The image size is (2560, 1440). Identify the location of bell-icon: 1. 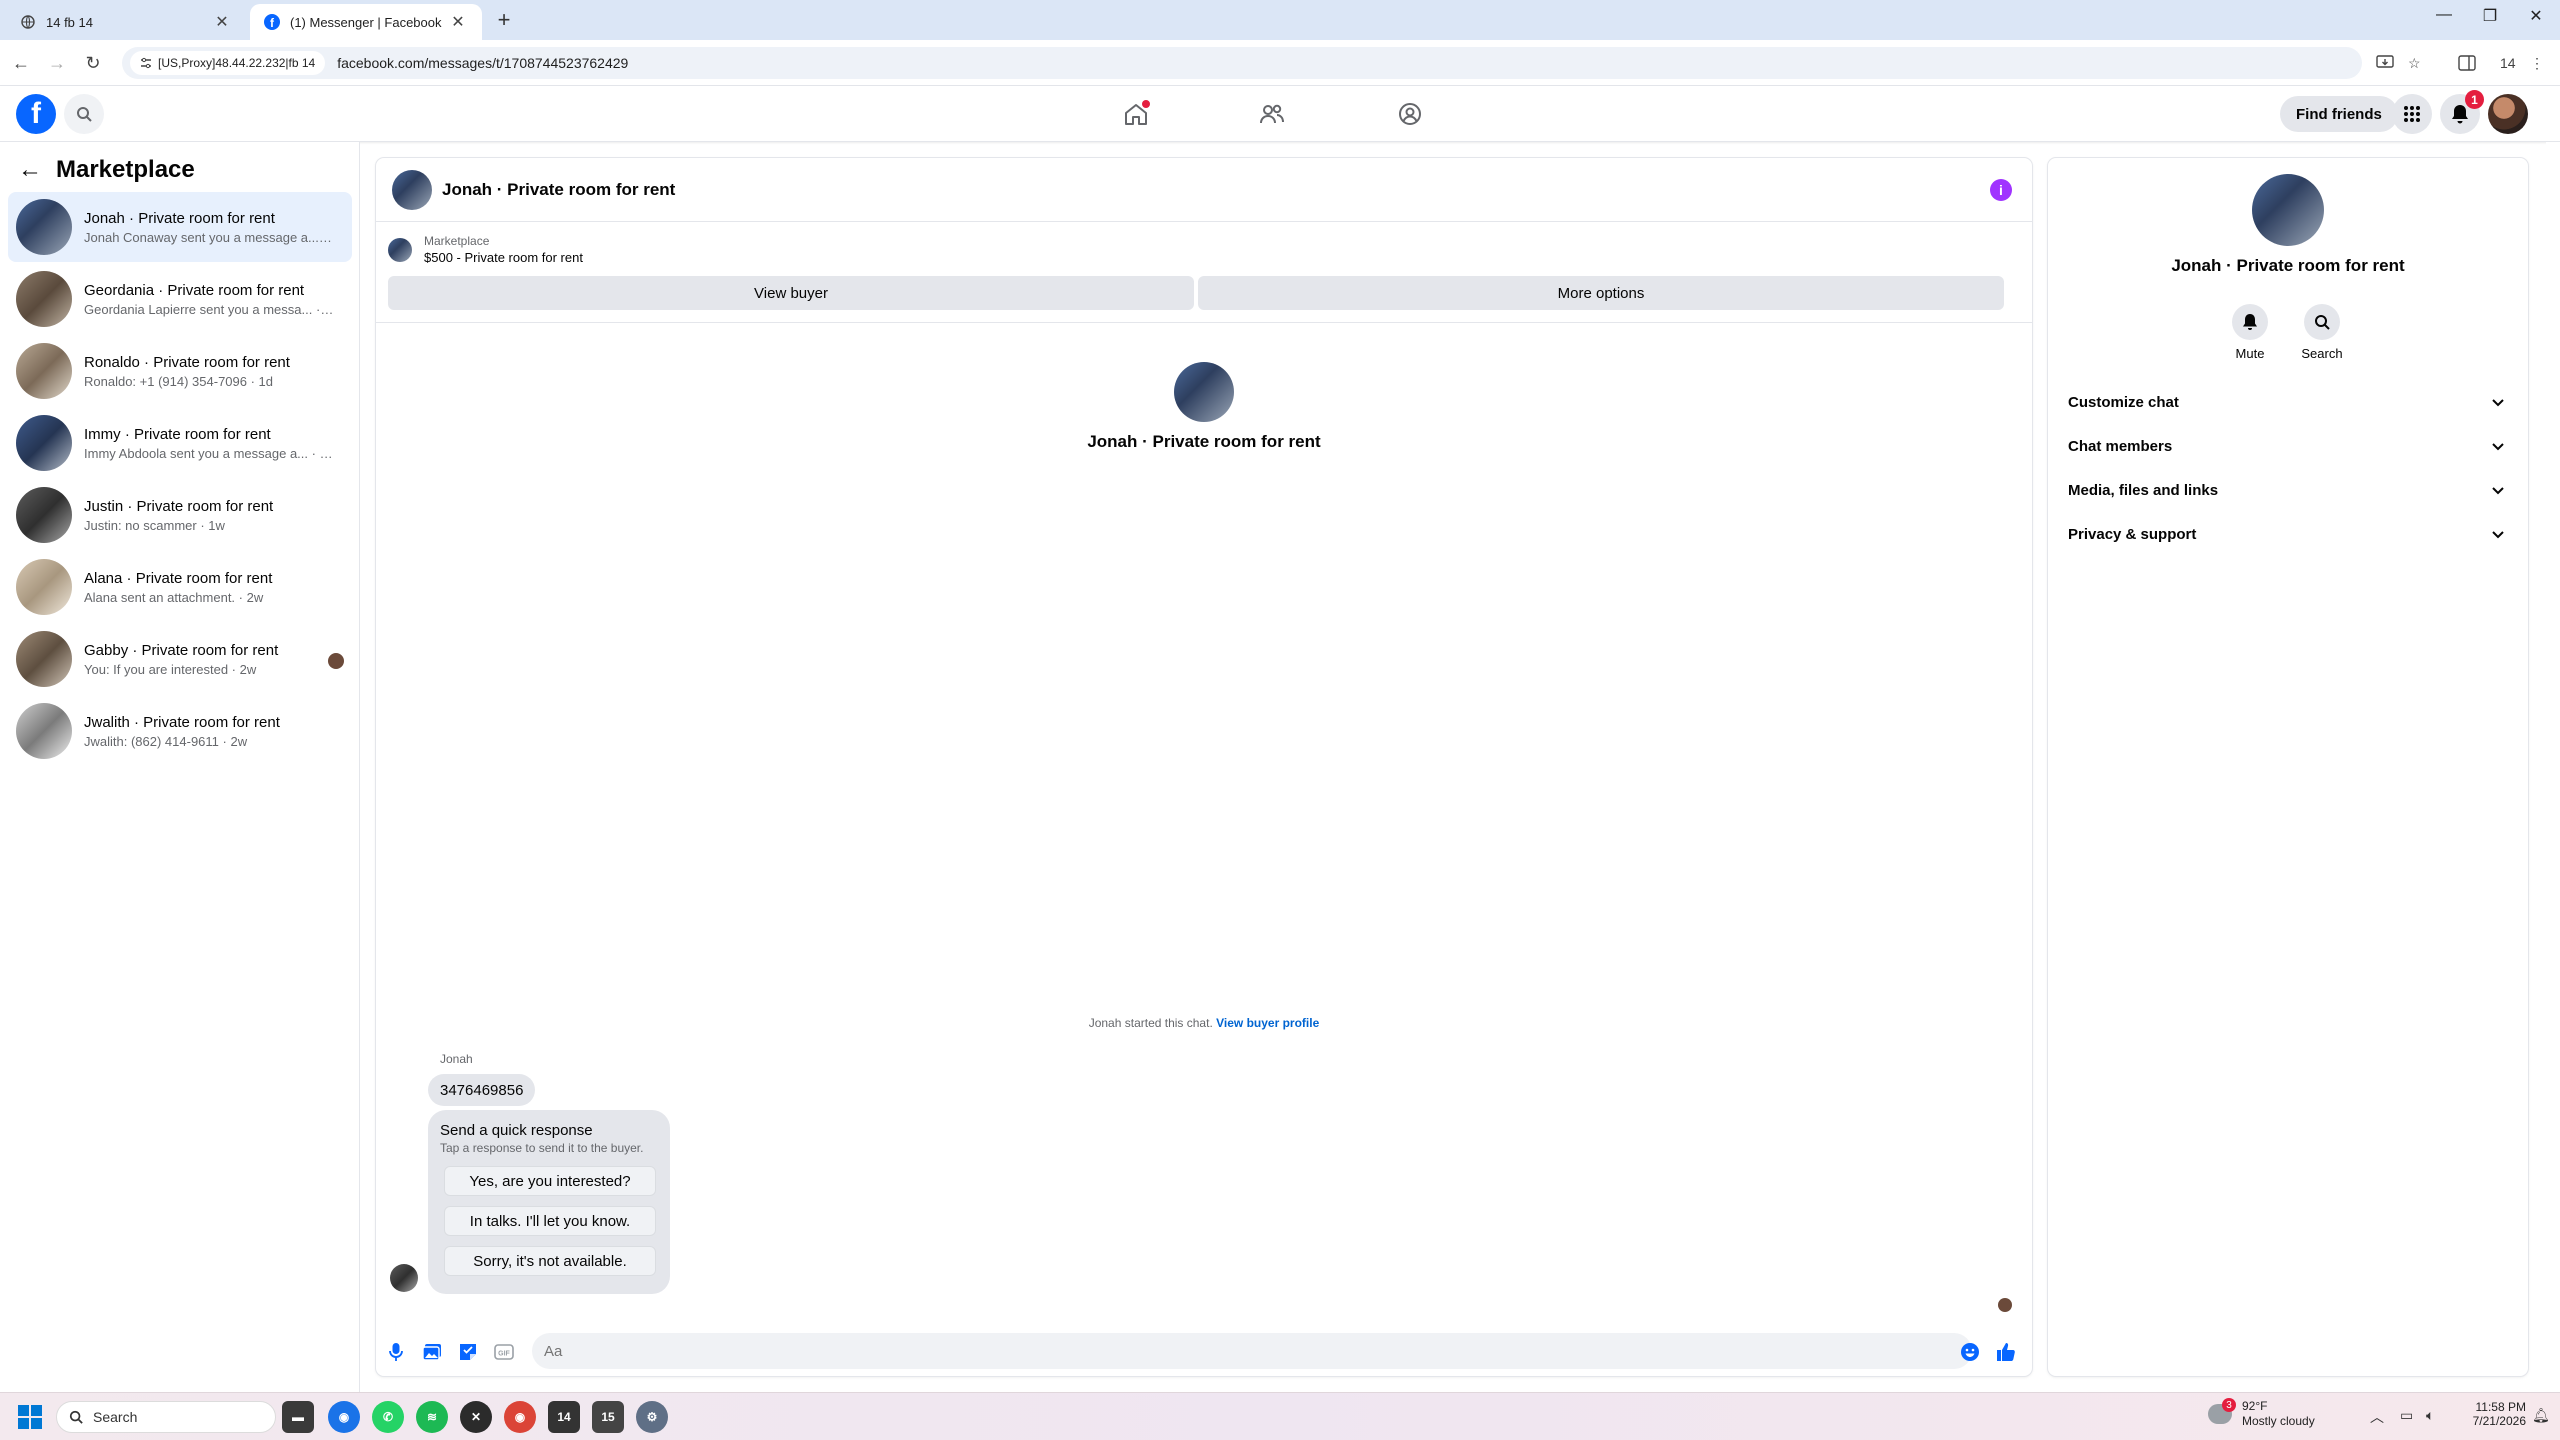
(2462, 112).